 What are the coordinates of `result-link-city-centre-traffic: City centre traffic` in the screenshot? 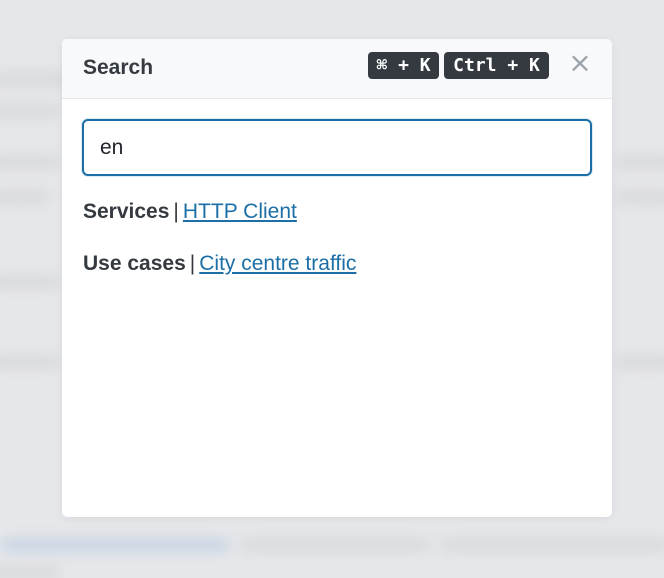 It's located at (277, 263).